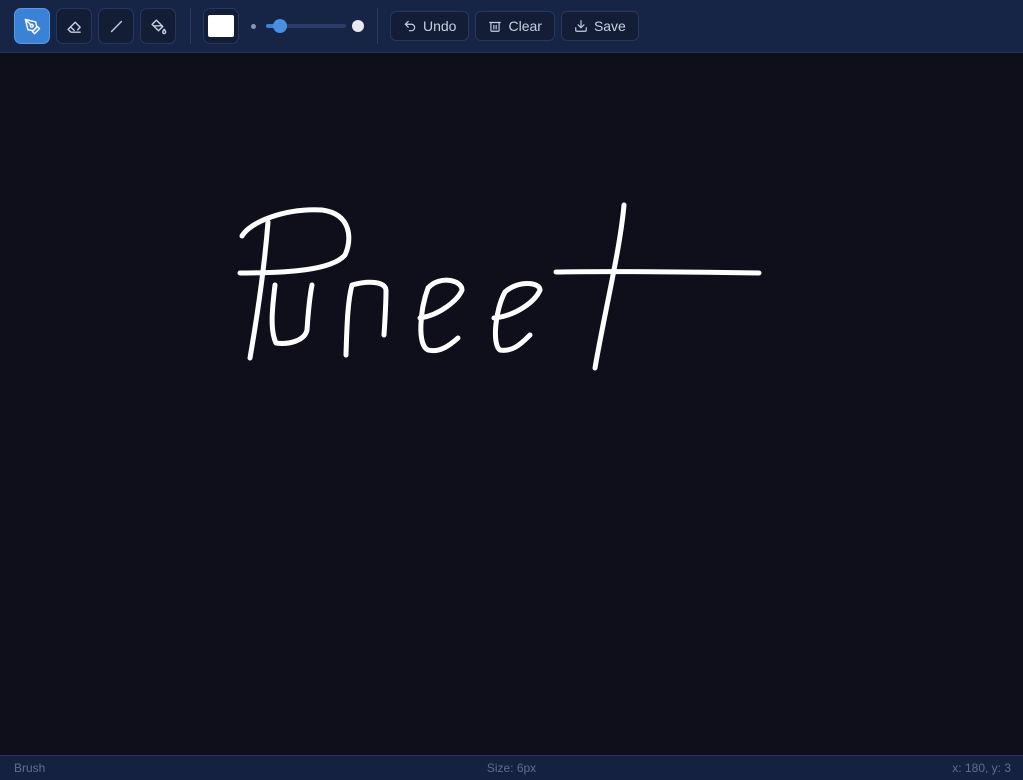  What do you see at coordinates (30, 768) in the screenshot?
I see `status-tool: Brush` at bounding box center [30, 768].